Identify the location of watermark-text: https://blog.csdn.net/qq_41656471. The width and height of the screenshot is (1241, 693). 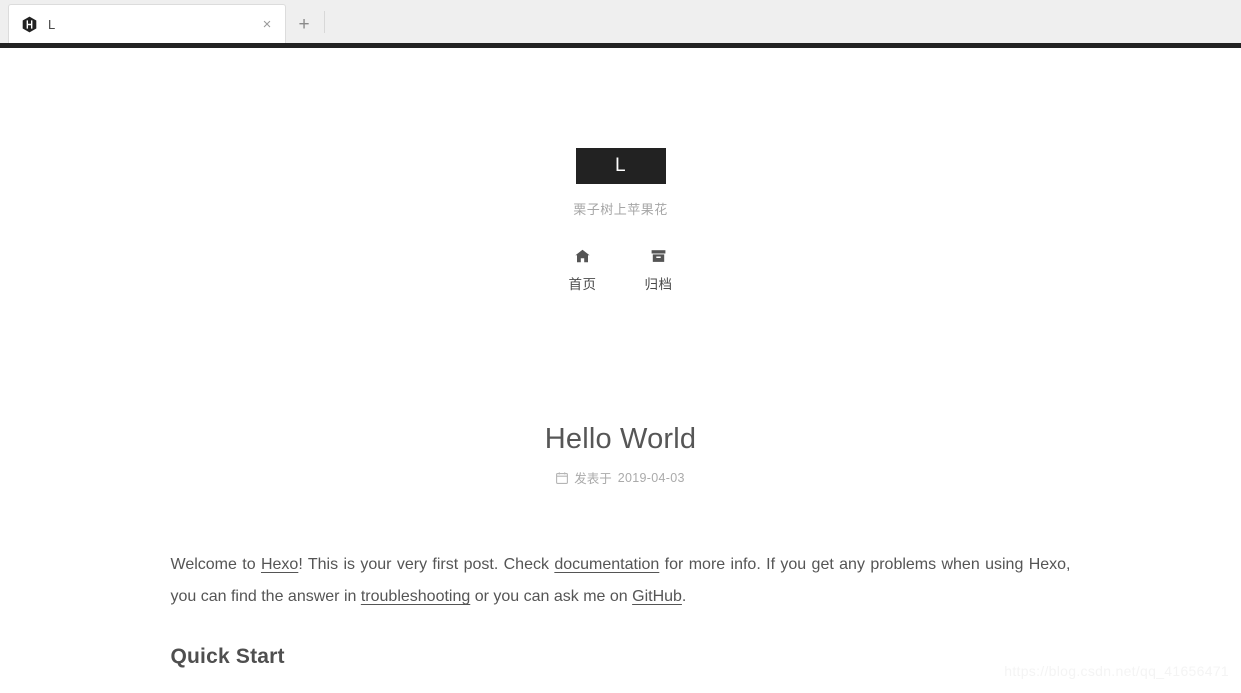
(1116, 671).